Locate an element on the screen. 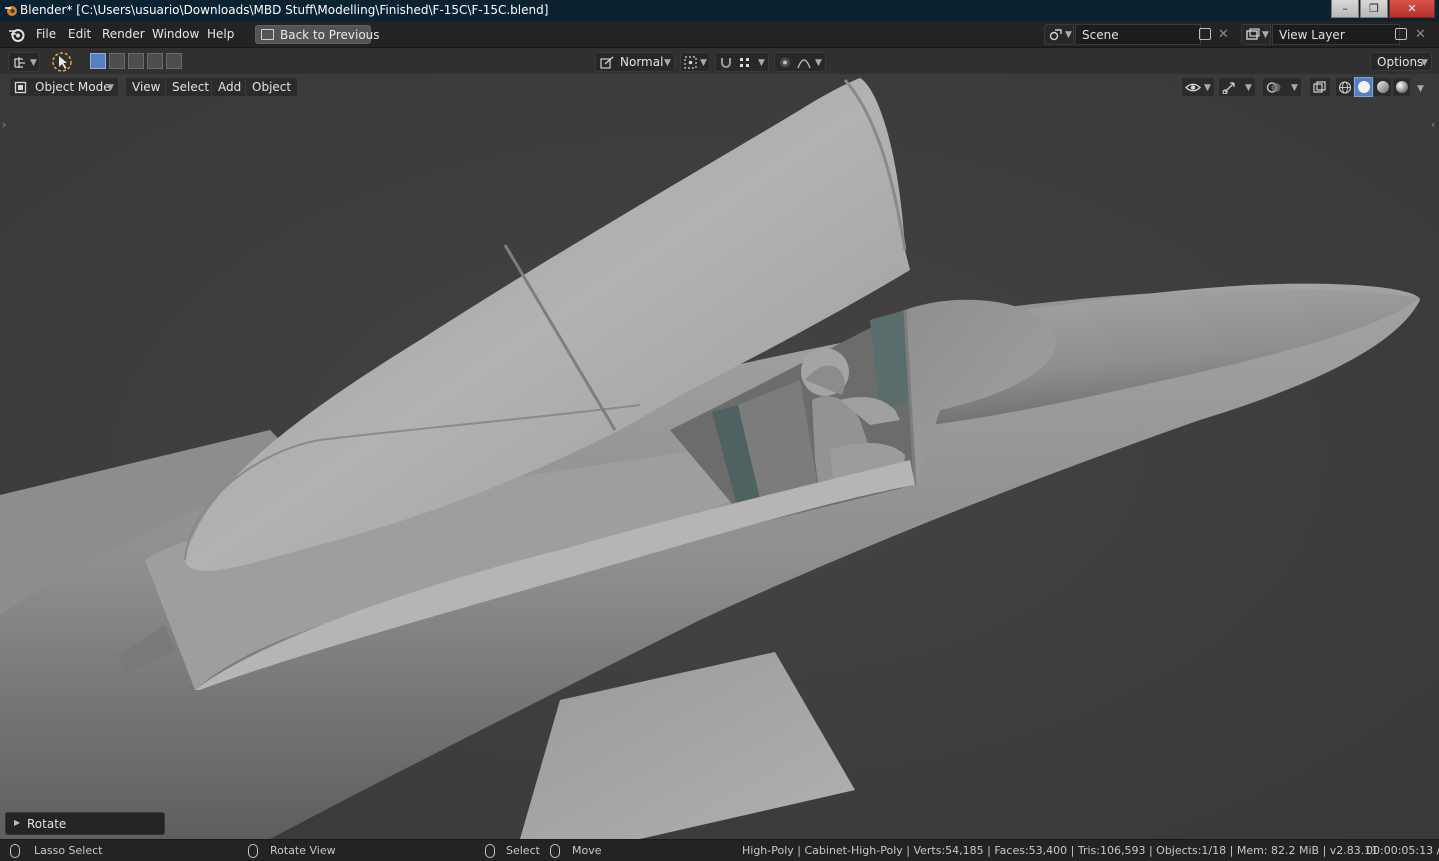  select-mode-extend-button is located at coordinates (117, 61).